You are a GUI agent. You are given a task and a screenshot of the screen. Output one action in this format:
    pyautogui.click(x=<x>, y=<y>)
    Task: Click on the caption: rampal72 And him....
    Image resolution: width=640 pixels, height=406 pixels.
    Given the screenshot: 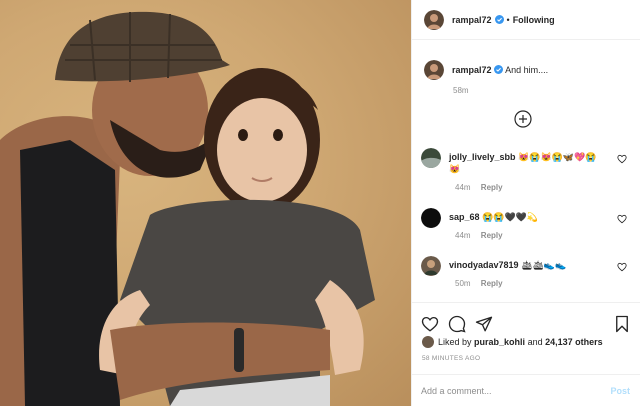 What is the action you would take?
    pyautogui.click(x=526, y=70)
    